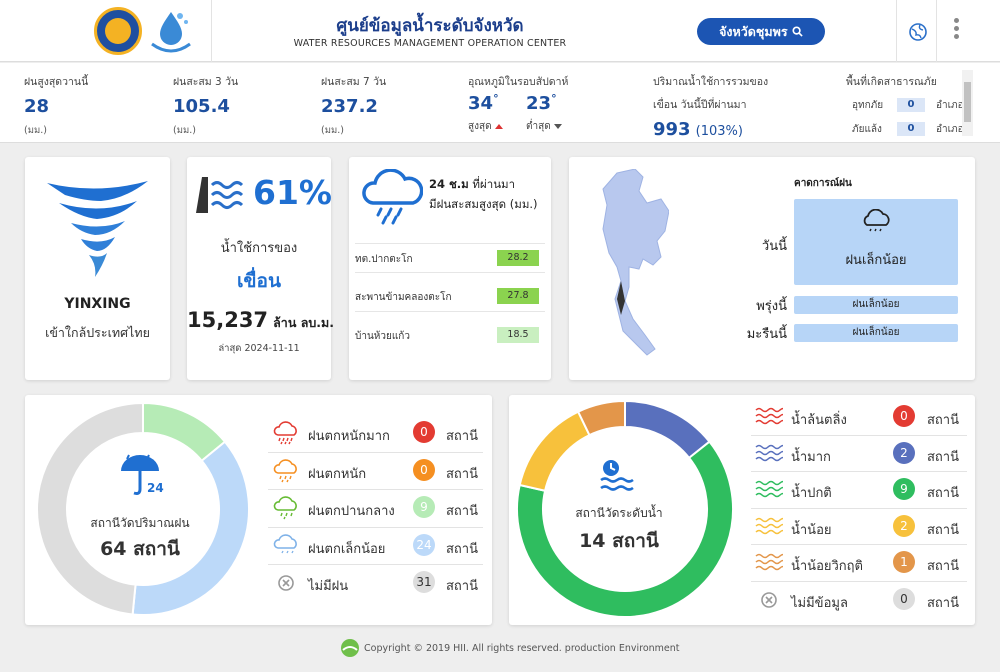  I want to click on rain24-row: สะพานข้ามคลองตะโก 27.8, so click(450, 297).